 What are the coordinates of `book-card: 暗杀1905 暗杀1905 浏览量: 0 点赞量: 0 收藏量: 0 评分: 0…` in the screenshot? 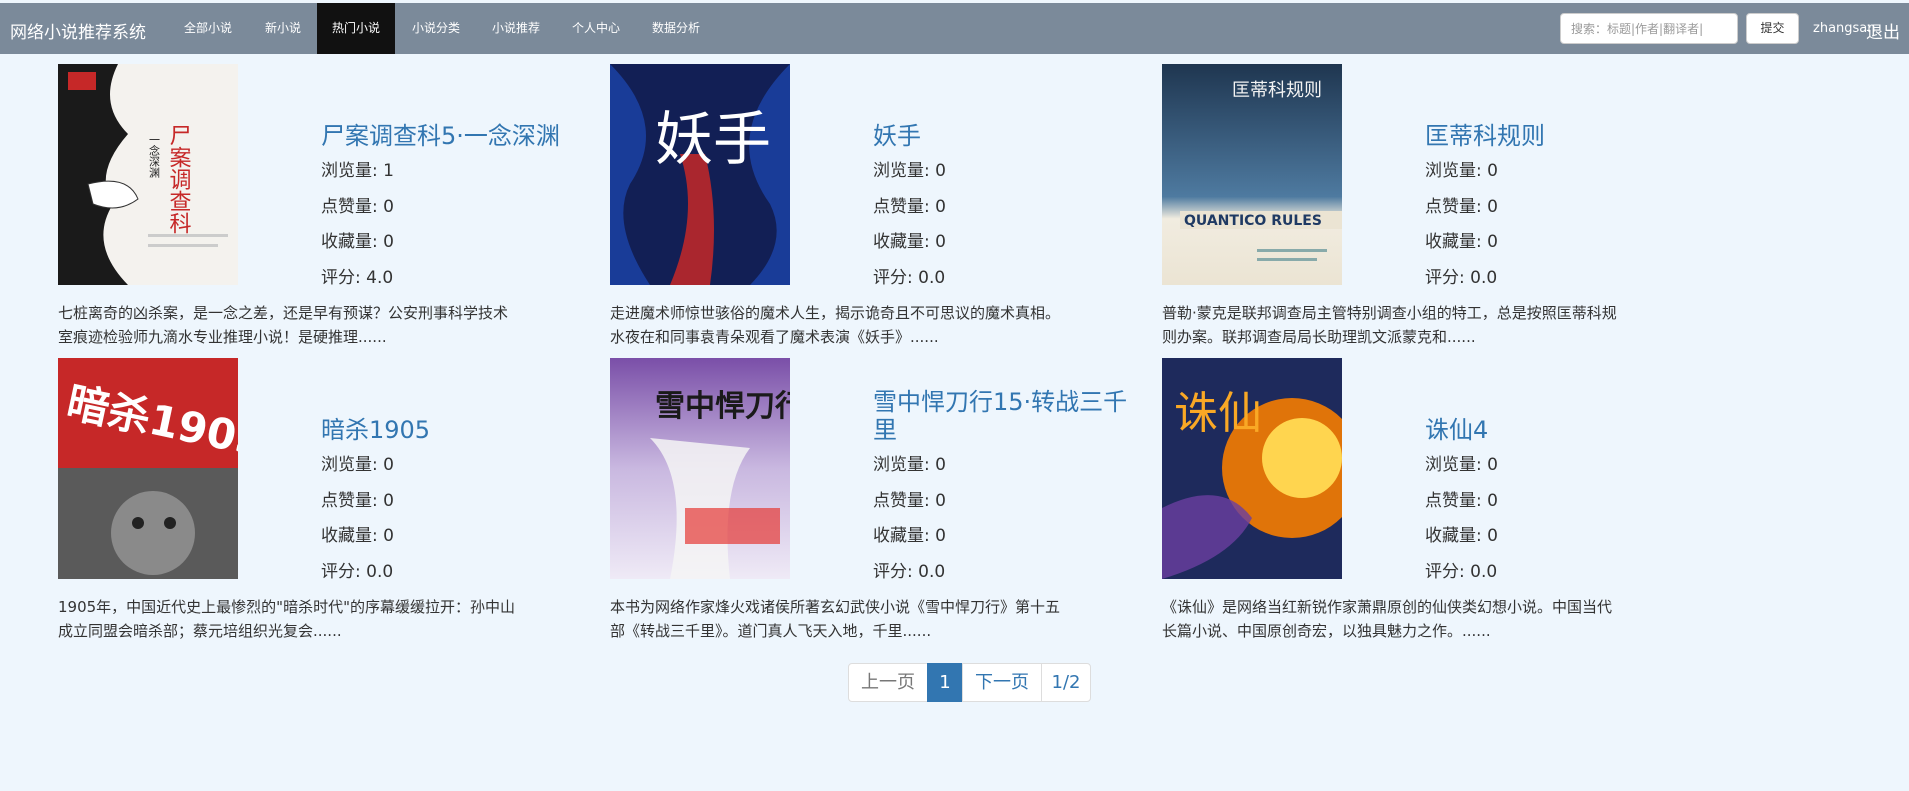 It's located at (318, 503).